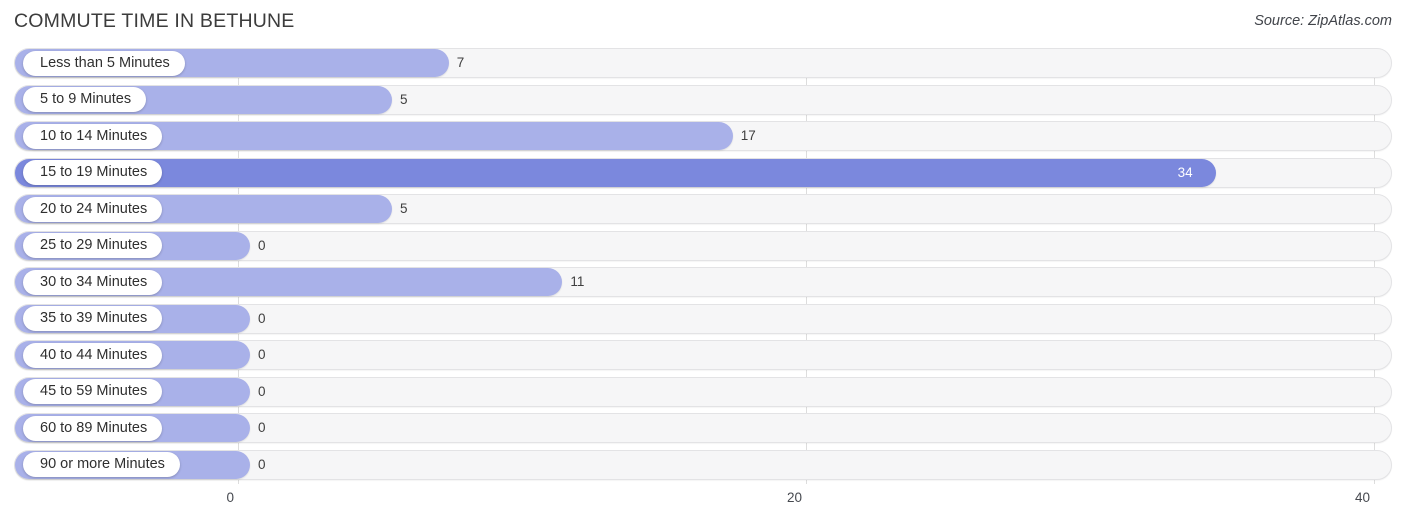 The height and width of the screenshot is (523, 1406). I want to click on bar-row: 5 to 9 Minutes 5, so click(703, 99).